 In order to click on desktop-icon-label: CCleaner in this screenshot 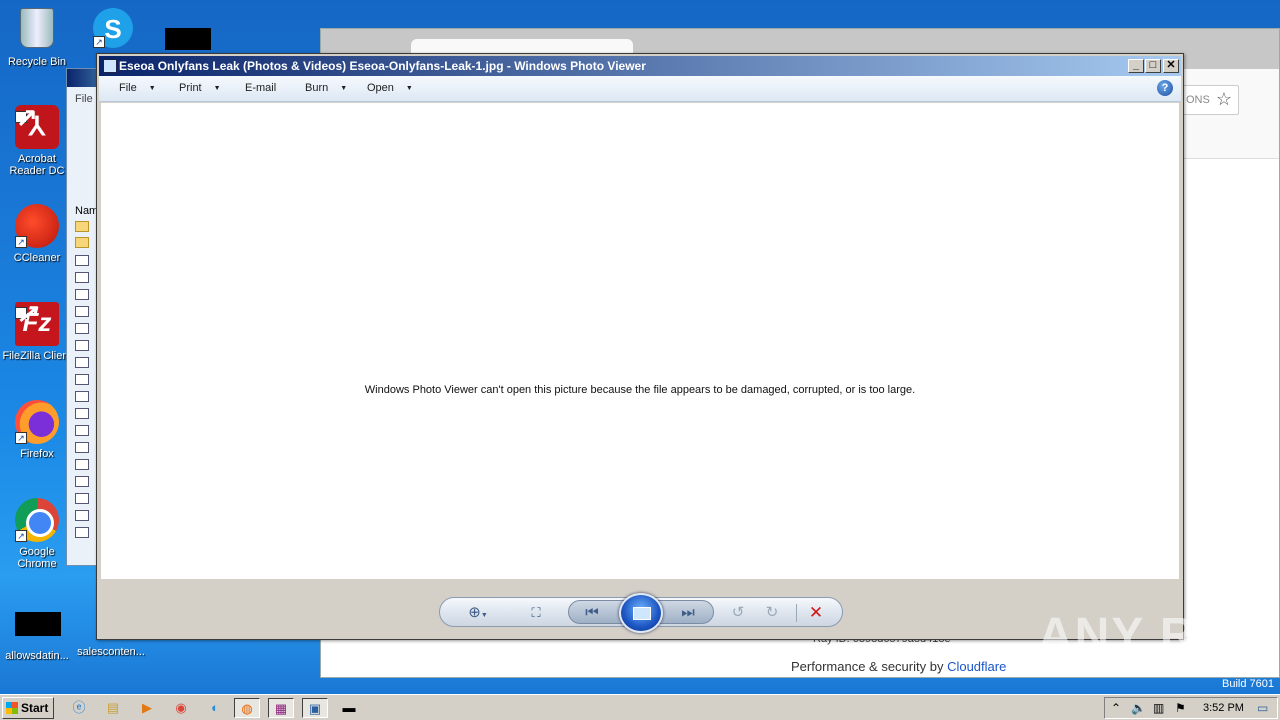, I will do `click(37, 258)`.